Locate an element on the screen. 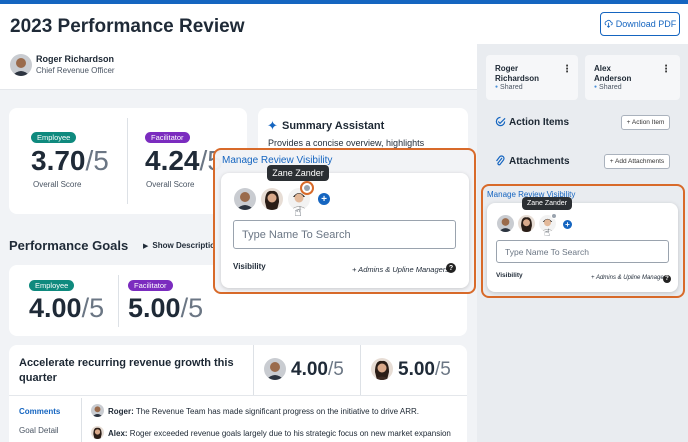 The height and width of the screenshot is (442, 688). goal-score-b: 5.00/5 is located at coordinates (424, 369).